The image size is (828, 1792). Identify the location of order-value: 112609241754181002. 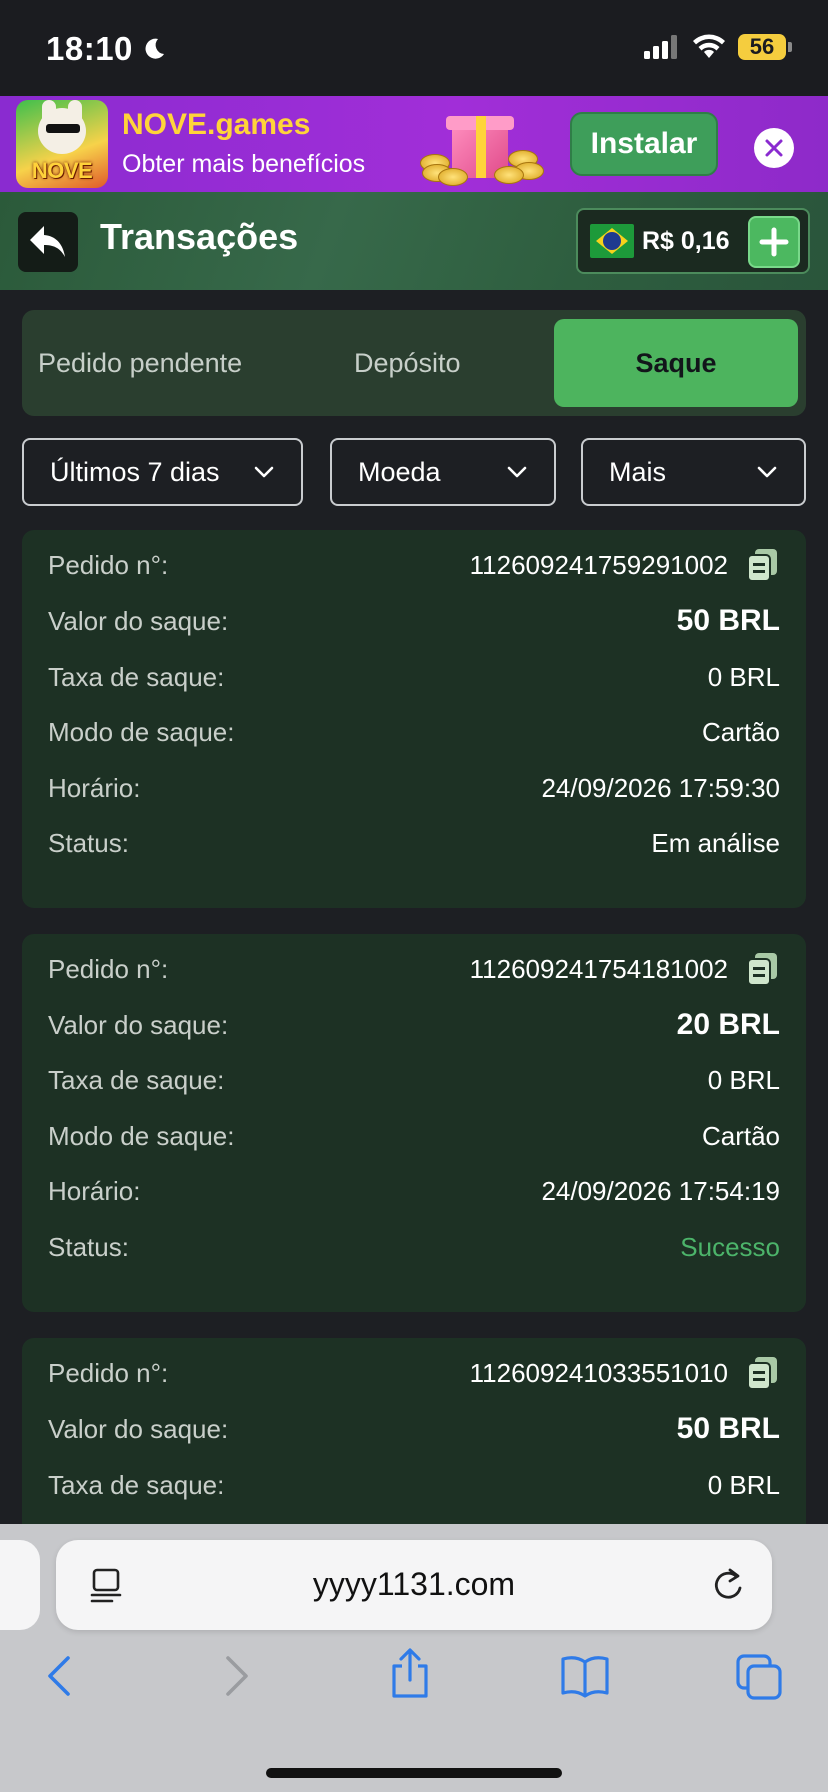
(625, 969).